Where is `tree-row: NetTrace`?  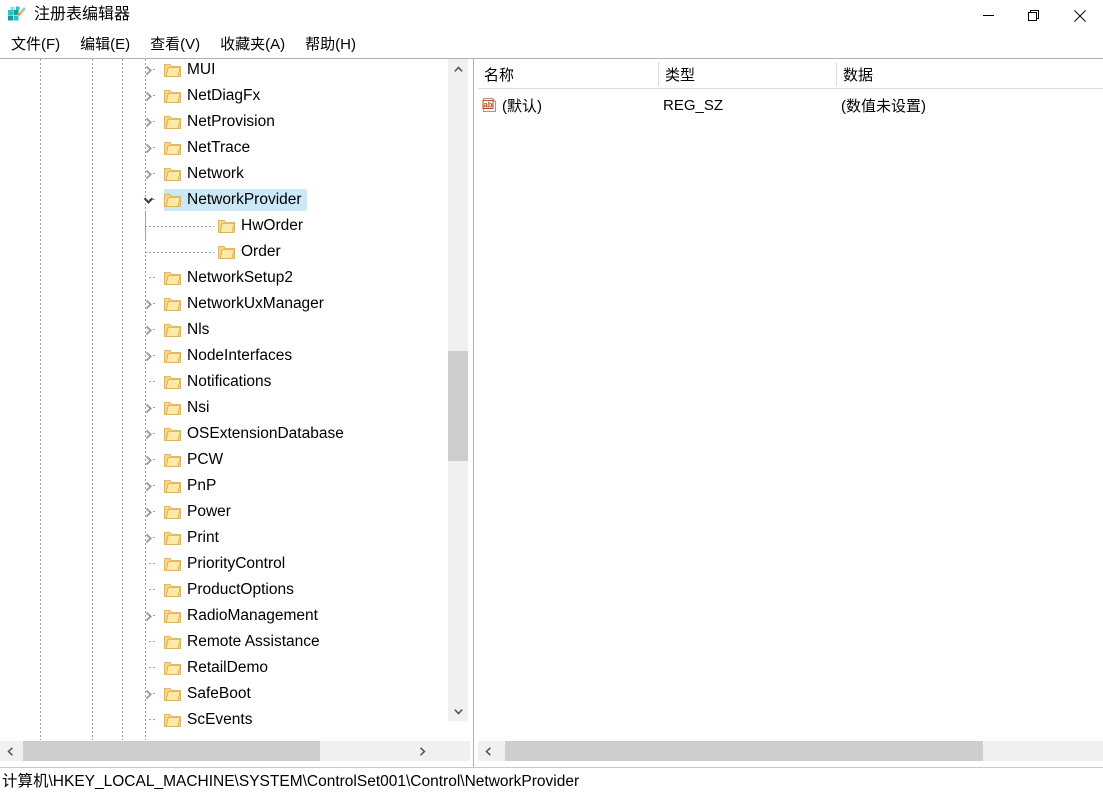 tree-row: NetTrace is located at coordinates (224, 148).